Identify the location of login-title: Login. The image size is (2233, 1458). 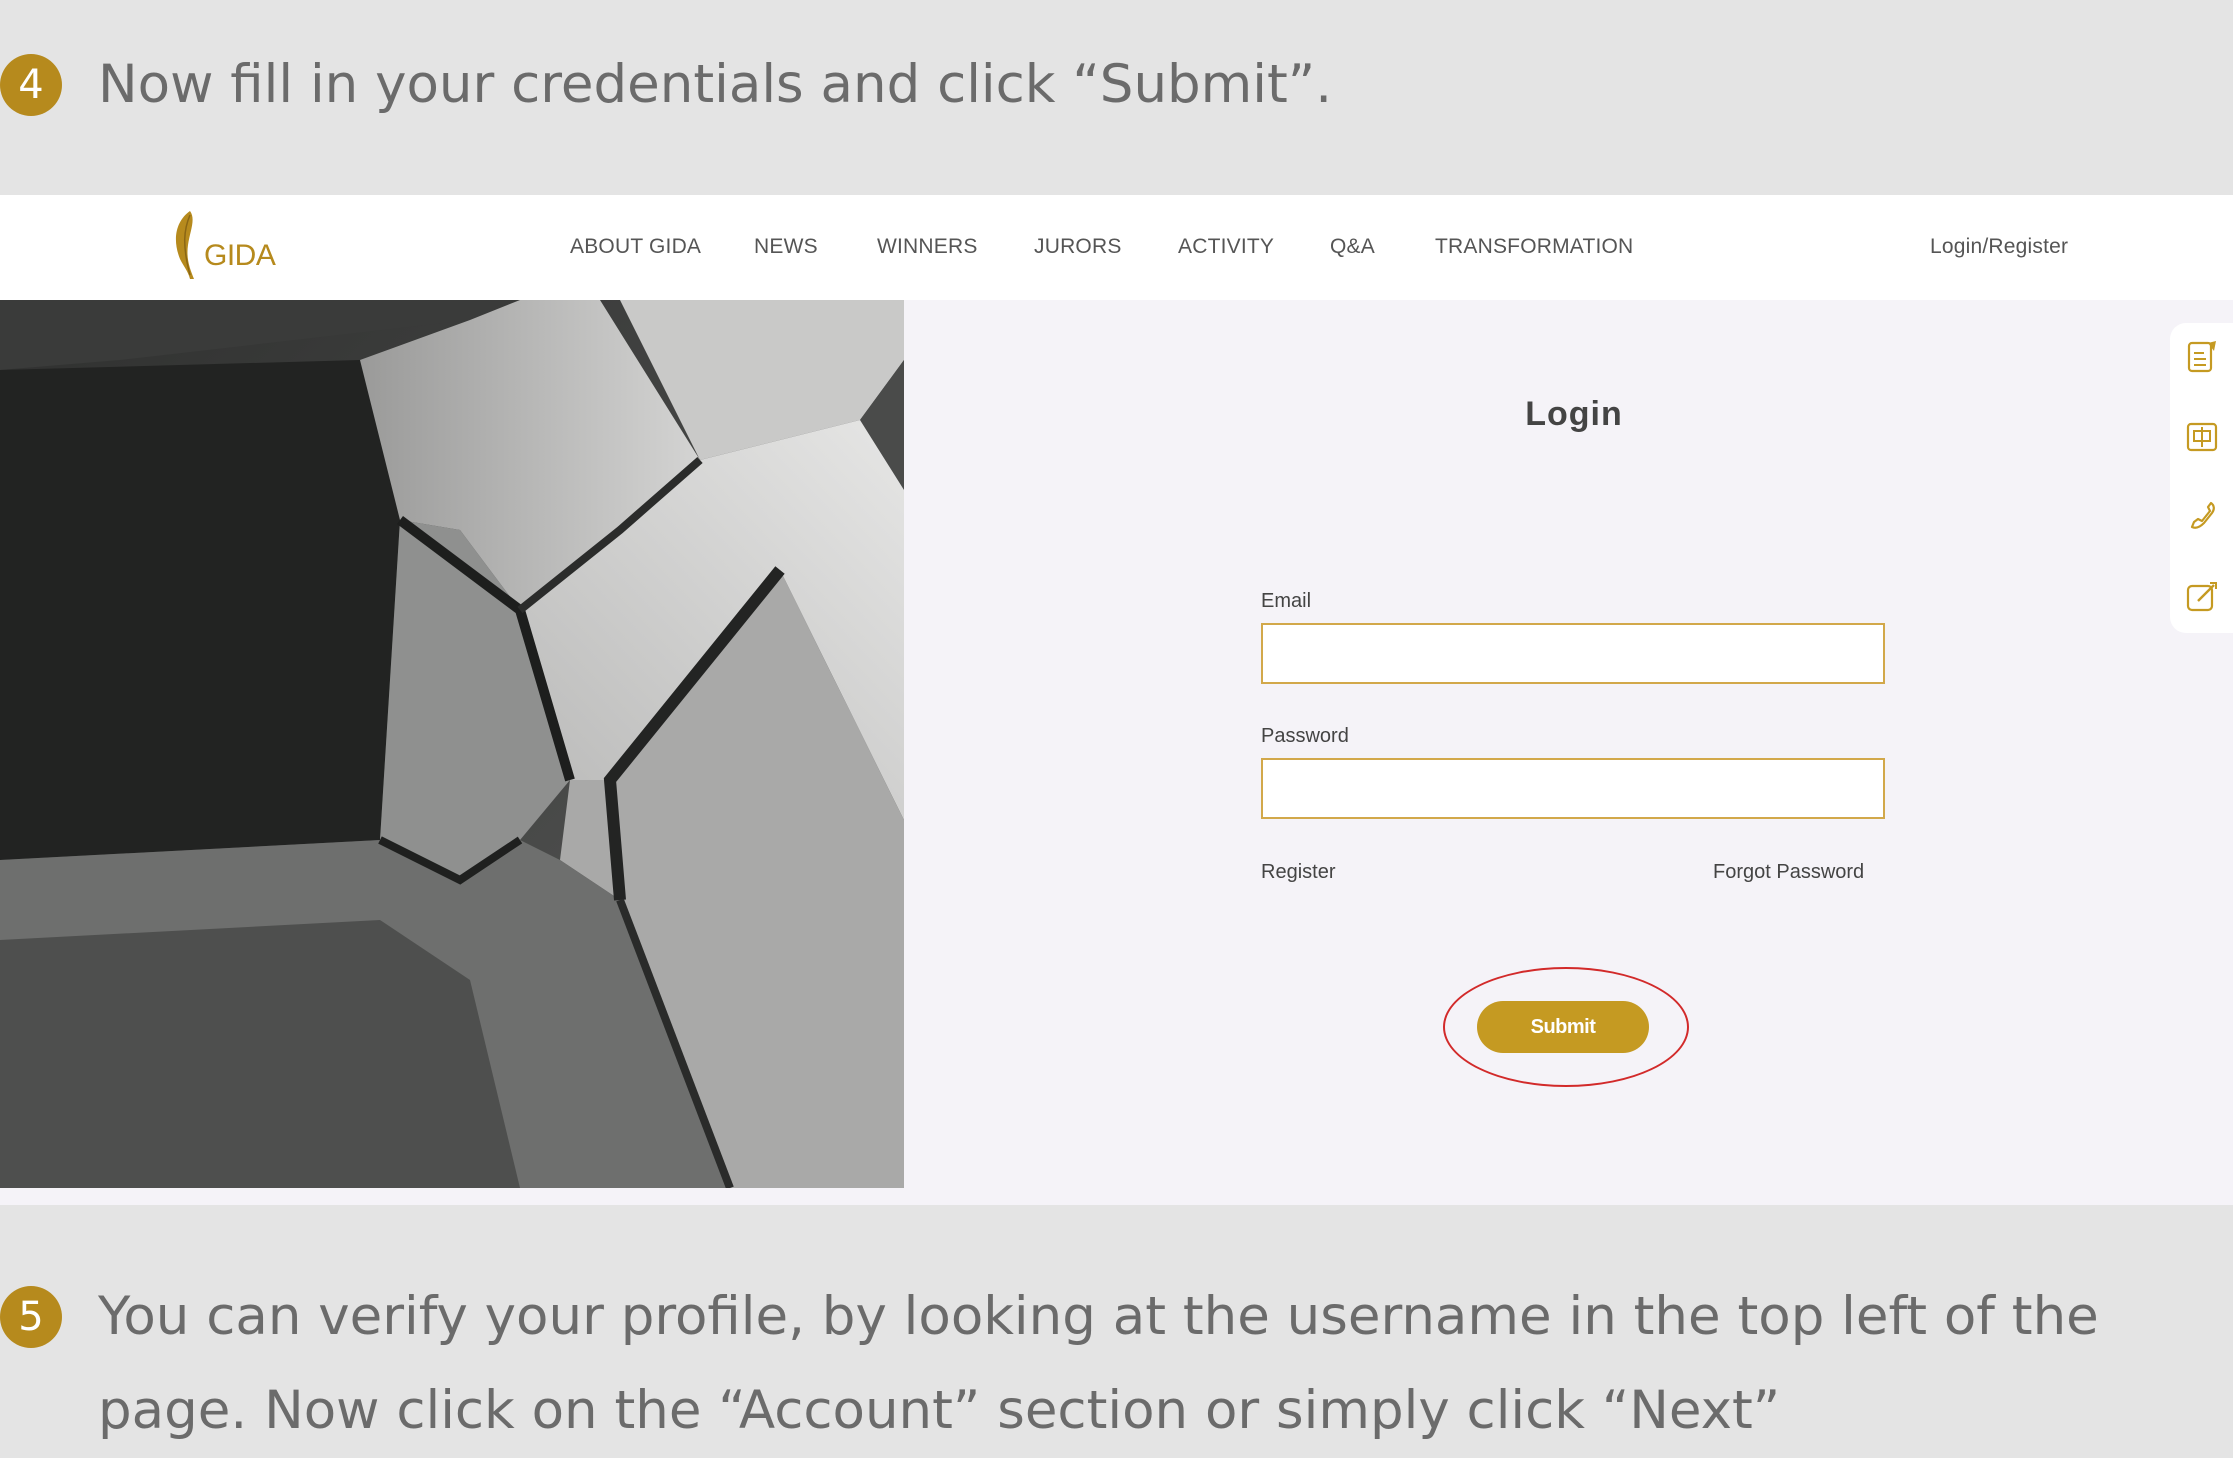
(1574, 414).